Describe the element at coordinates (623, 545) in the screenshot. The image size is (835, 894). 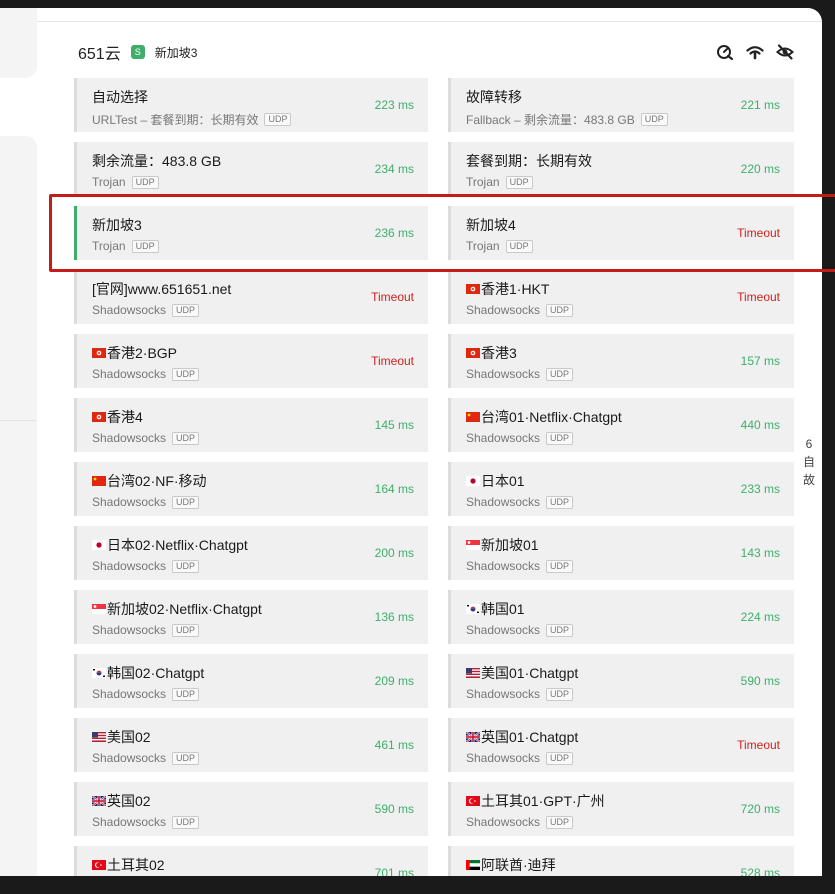
I see `proxy-name: 新加坡01` at that location.